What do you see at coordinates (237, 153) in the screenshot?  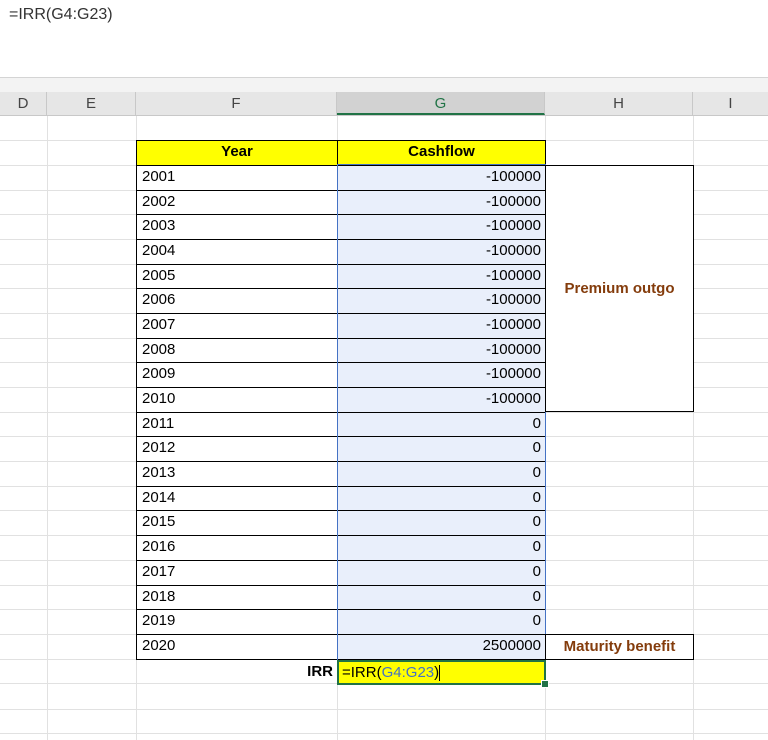 I see `year-header: Year` at bounding box center [237, 153].